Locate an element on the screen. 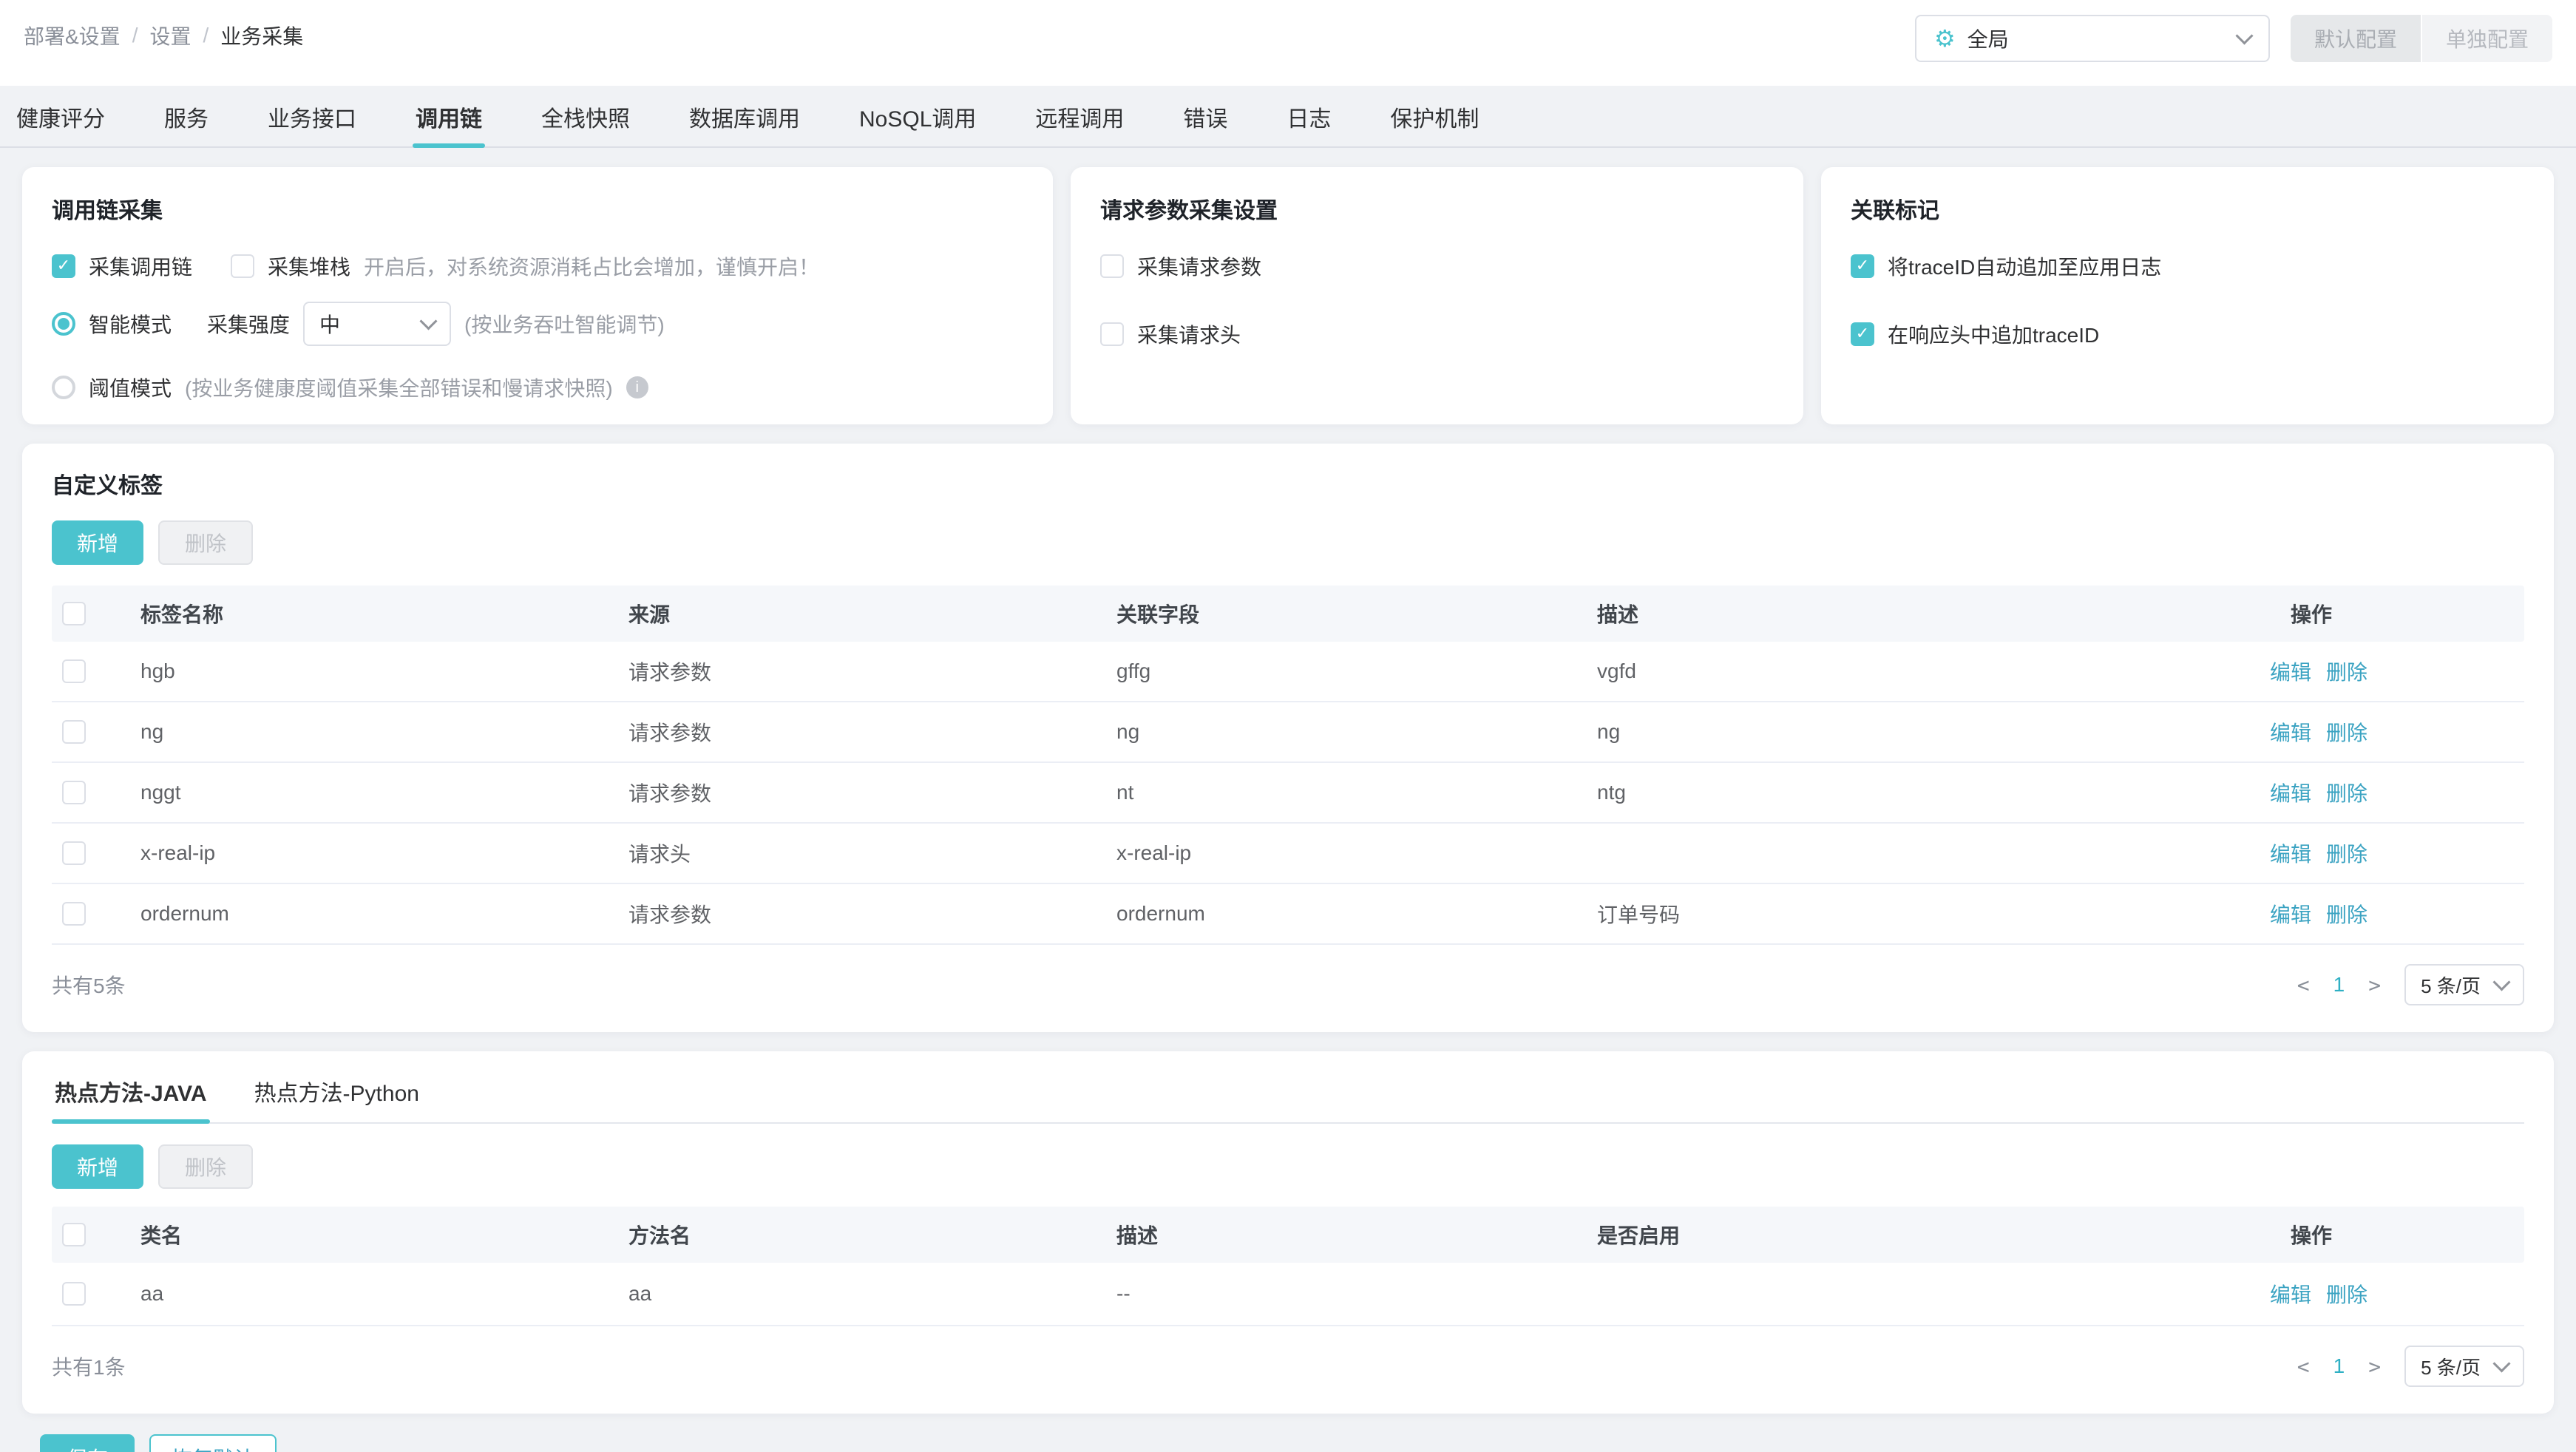 The image size is (2576, 1452). add-tag-button: 新增 is located at coordinates (98, 542).